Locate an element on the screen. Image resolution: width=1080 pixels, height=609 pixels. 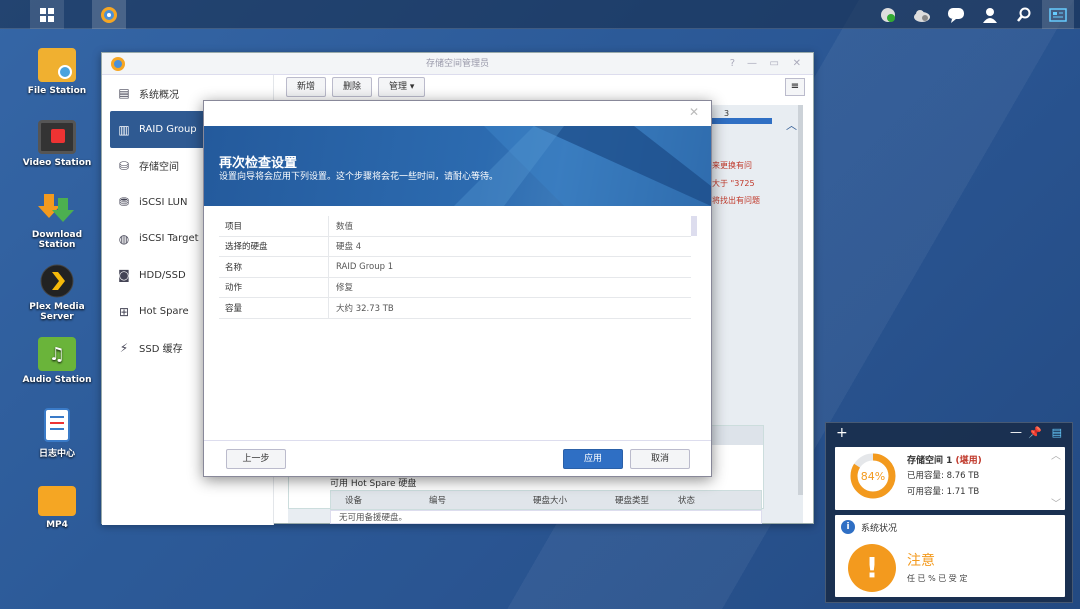
sidebar-item-label: RAID Group is located at coordinates (168, 130).